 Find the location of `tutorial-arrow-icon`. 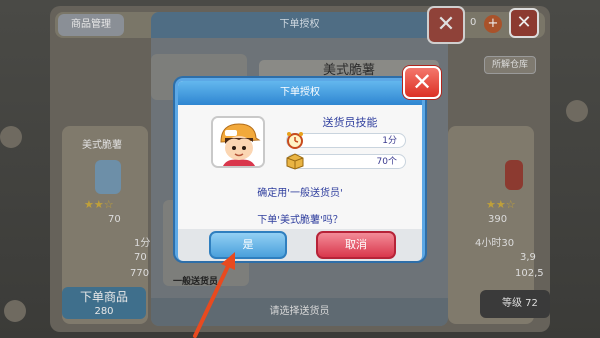

tutorial-arrow-icon is located at coordinates (214, 295).